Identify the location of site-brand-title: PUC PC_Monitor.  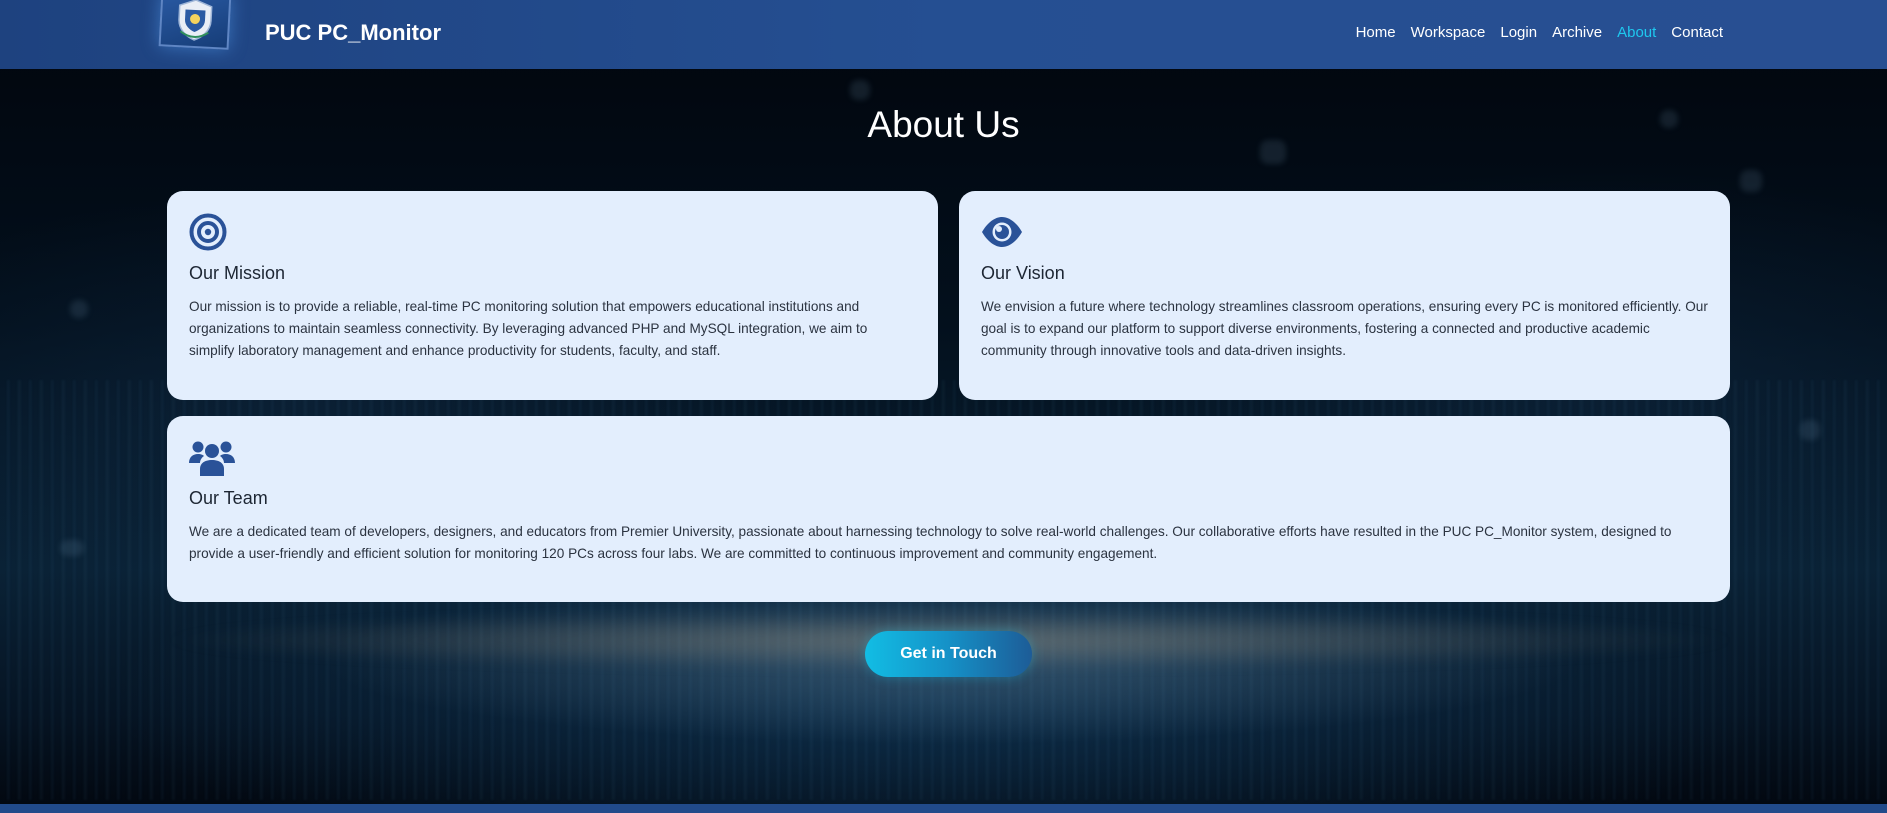
(353, 33).